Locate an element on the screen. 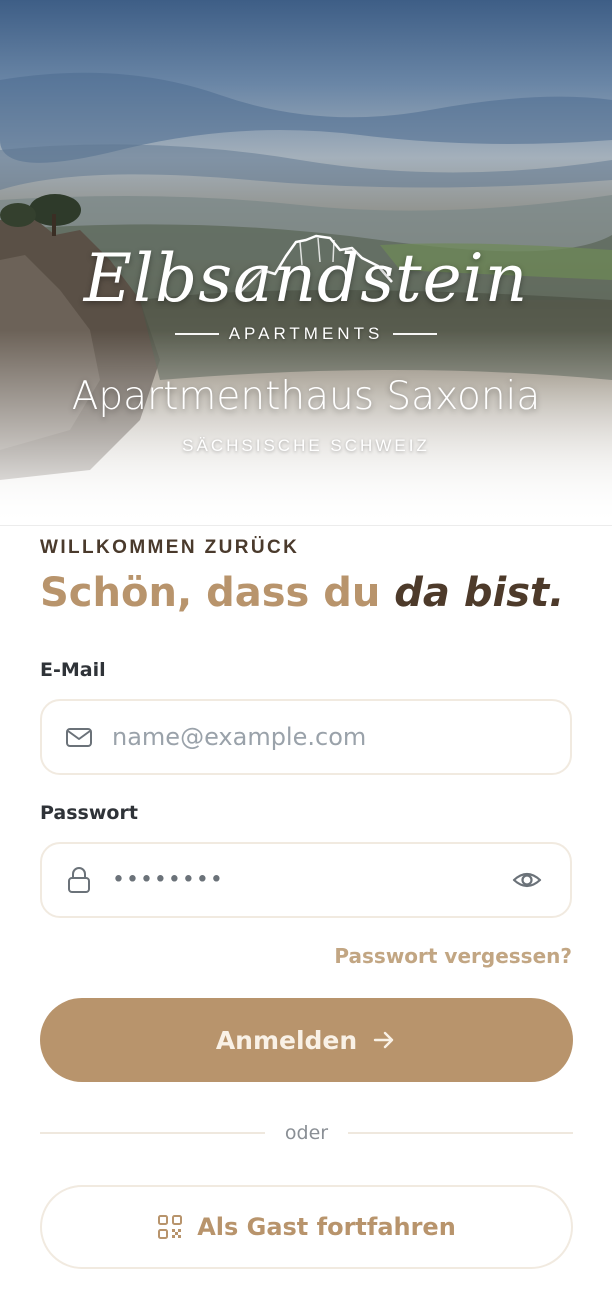 This screenshot has height=1290, width=612. guest-button-label: Als Gast fortfahren is located at coordinates (326, 1227).